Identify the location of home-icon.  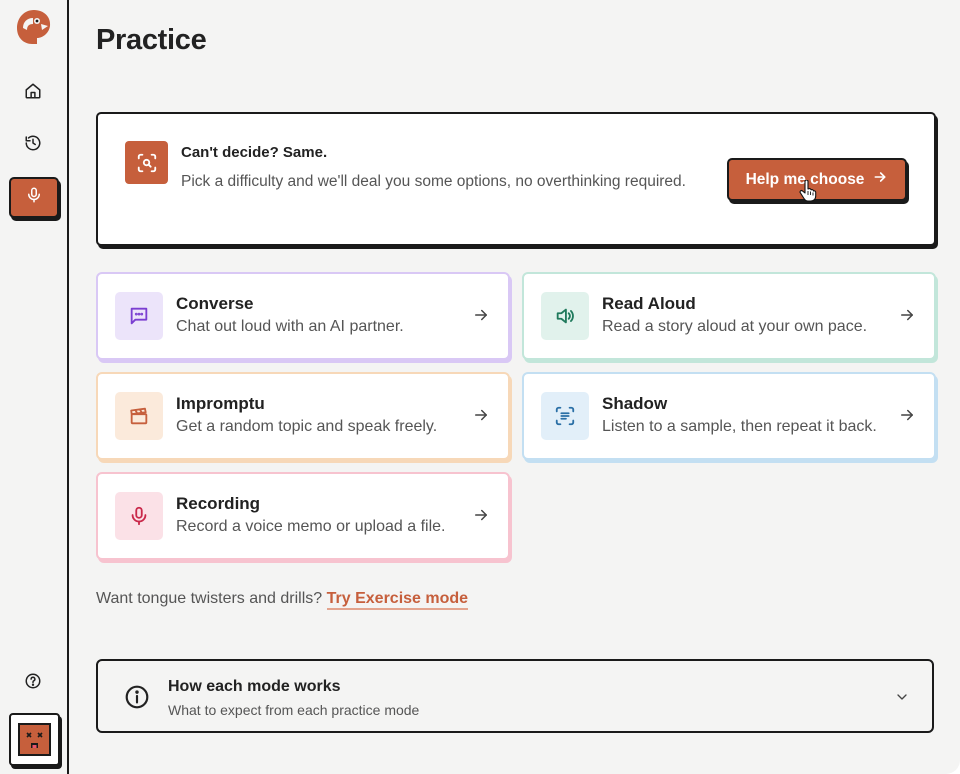
(33, 93).